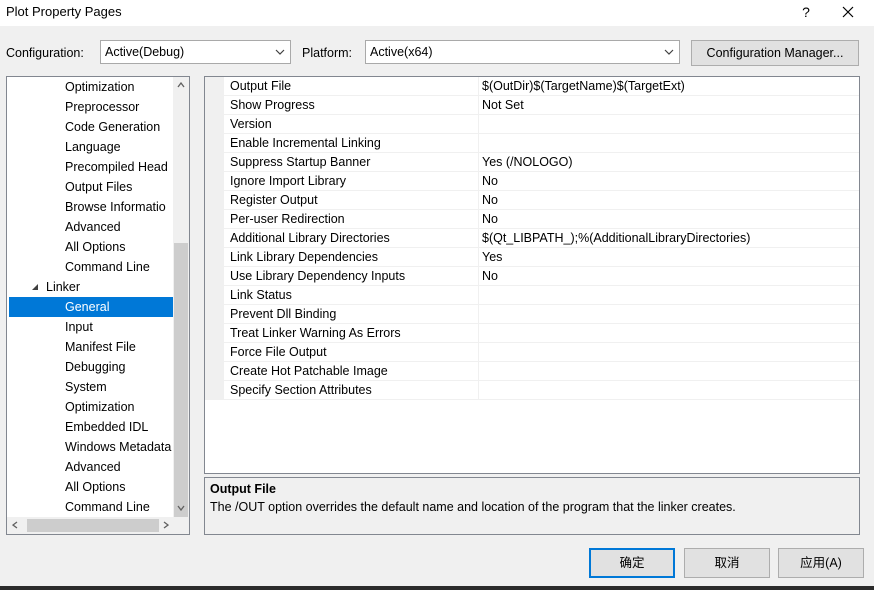 Image resolution: width=874 pixels, height=590 pixels. I want to click on tree-item: Code Generation, so click(119, 127).